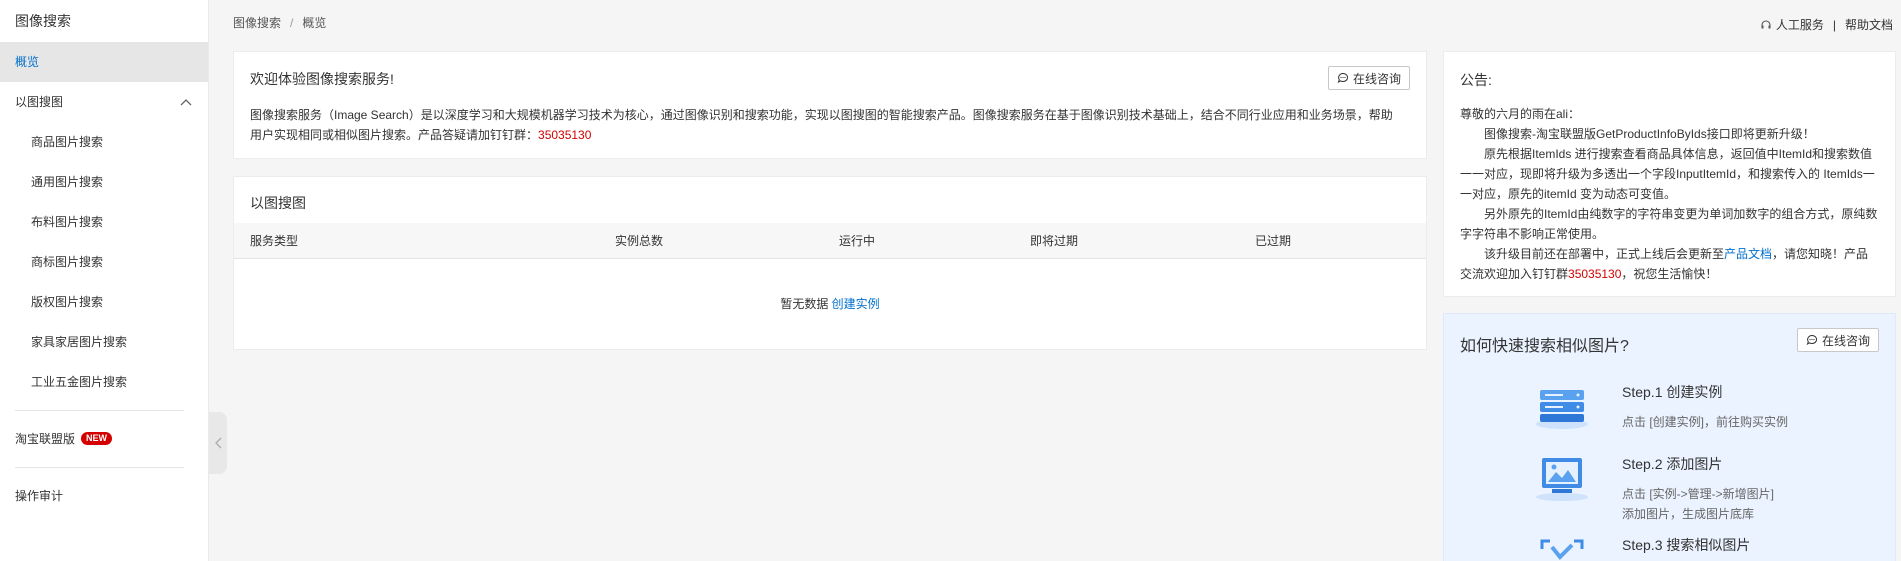 The width and height of the screenshot is (1901, 561). What do you see at coordinates (1698, 494) in the screenshot?
I see `step-description: 点击 [实例->管理->新增图片]` at bounding box center [1698, 494].